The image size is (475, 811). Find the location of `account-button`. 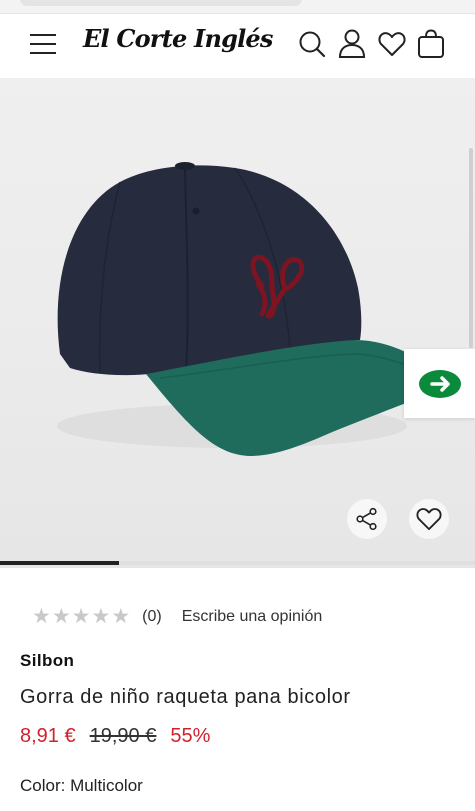

account-button is located at coordinates (352, 44).